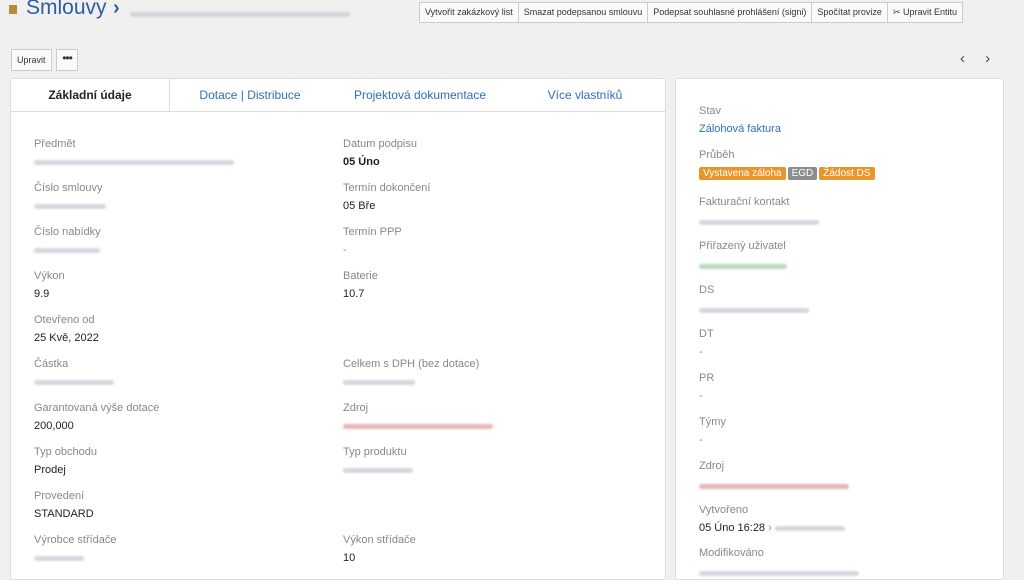 The image size is (1024, 580). Describe the element at coordinates (847, 173) in the screenshot. I see `status-badge: Žádost DS` at that location.